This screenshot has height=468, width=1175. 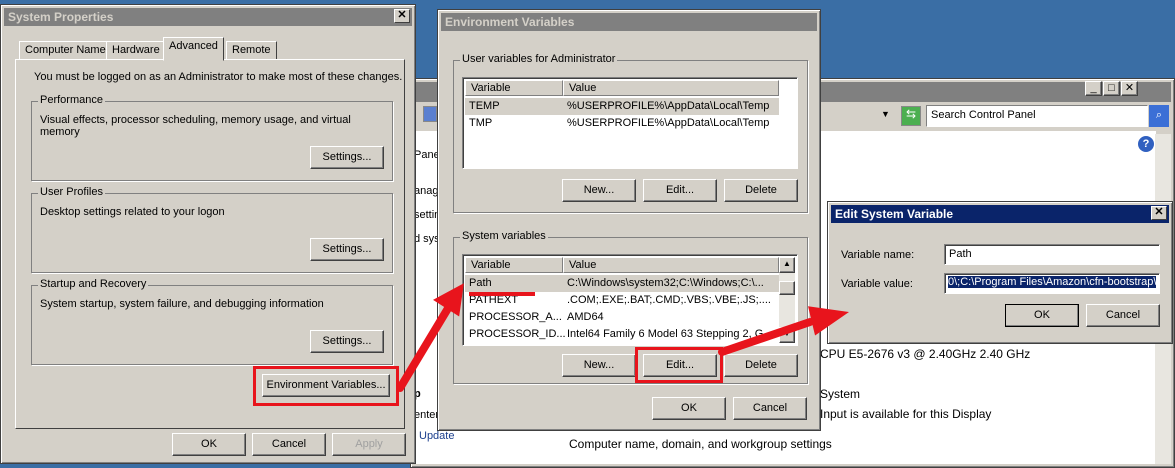 I want to click on group-label: Performance, so click(x=71, y=100).